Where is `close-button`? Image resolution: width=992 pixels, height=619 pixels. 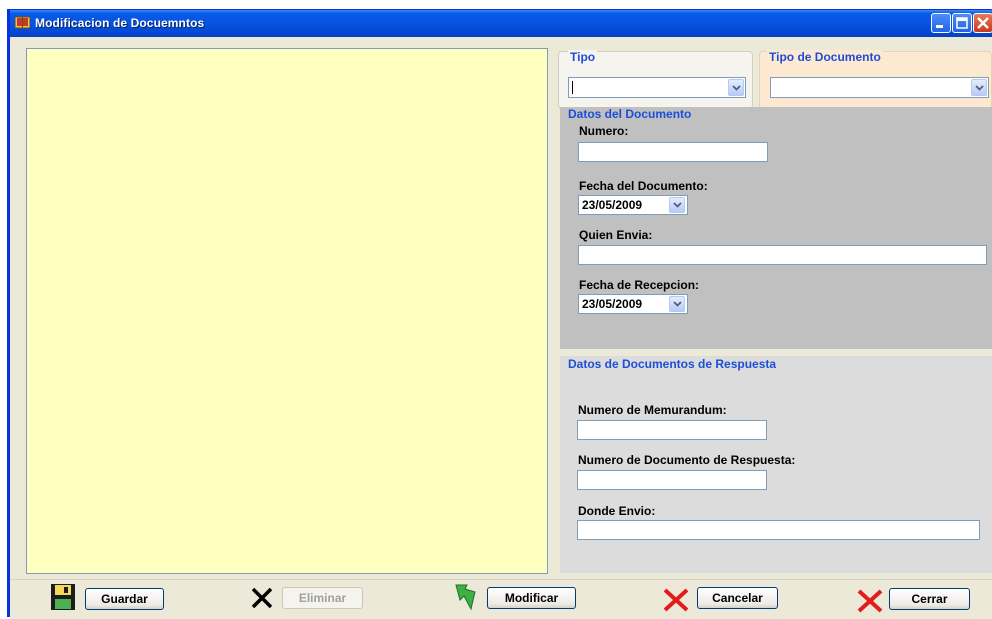
close-button is located at coordinates (982, 23).